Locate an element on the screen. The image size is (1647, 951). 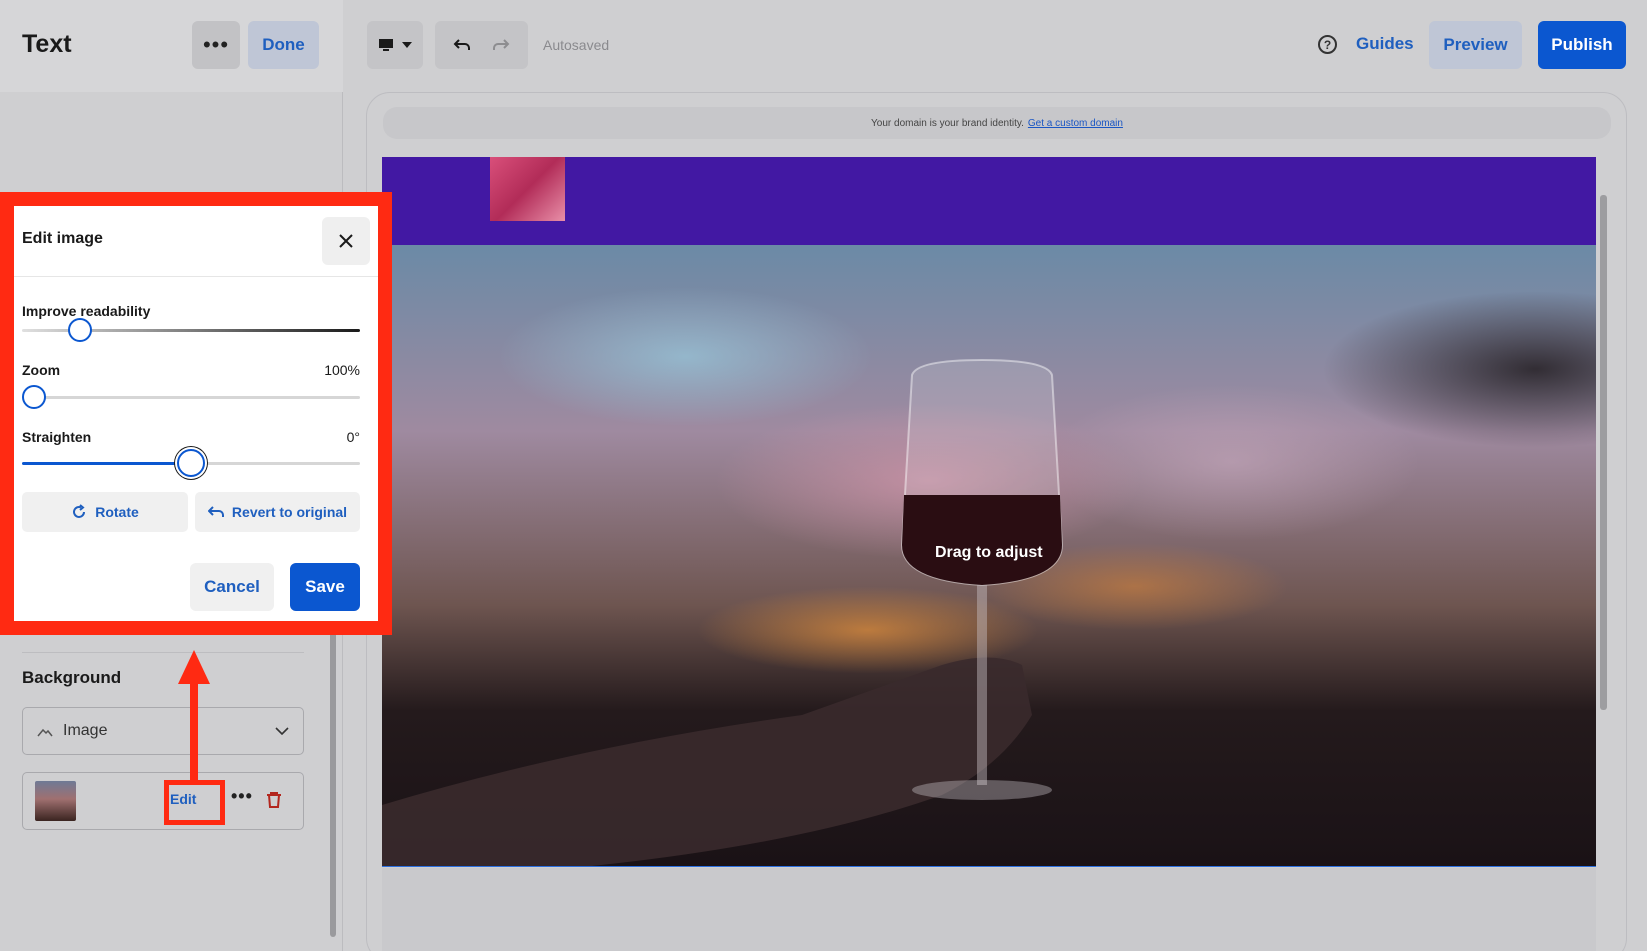
undo-redo-group is located at coordinates (481, 45).